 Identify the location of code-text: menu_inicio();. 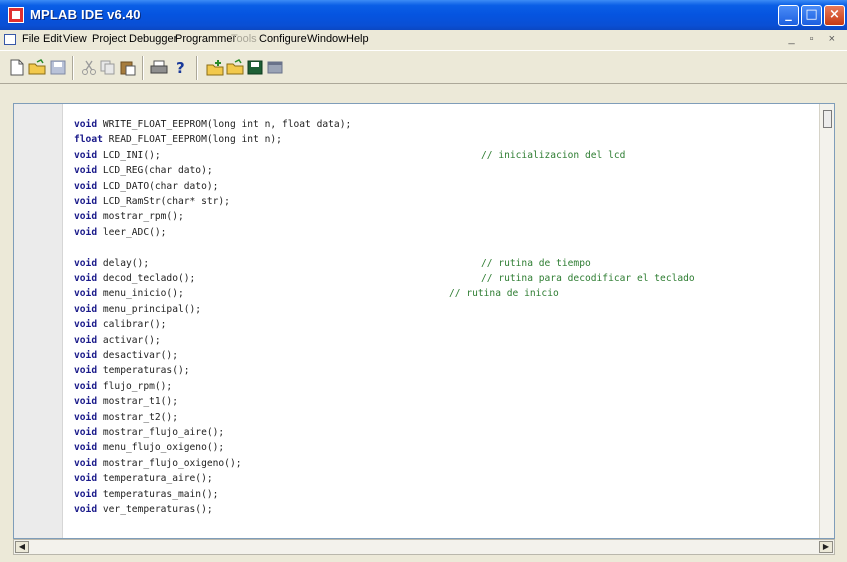
(140, 294).